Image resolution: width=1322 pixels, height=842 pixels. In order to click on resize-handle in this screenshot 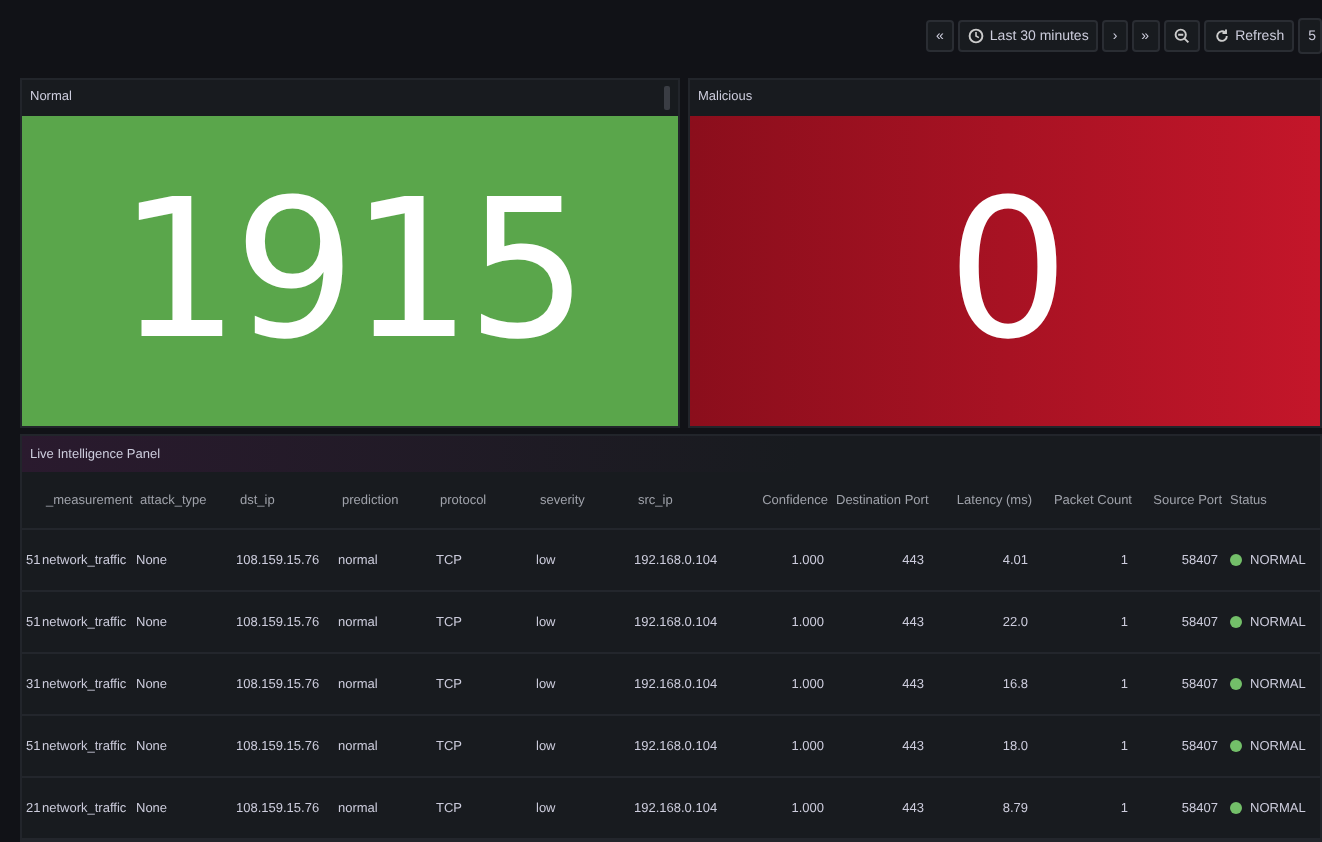, I will do `click(667, 97)`.